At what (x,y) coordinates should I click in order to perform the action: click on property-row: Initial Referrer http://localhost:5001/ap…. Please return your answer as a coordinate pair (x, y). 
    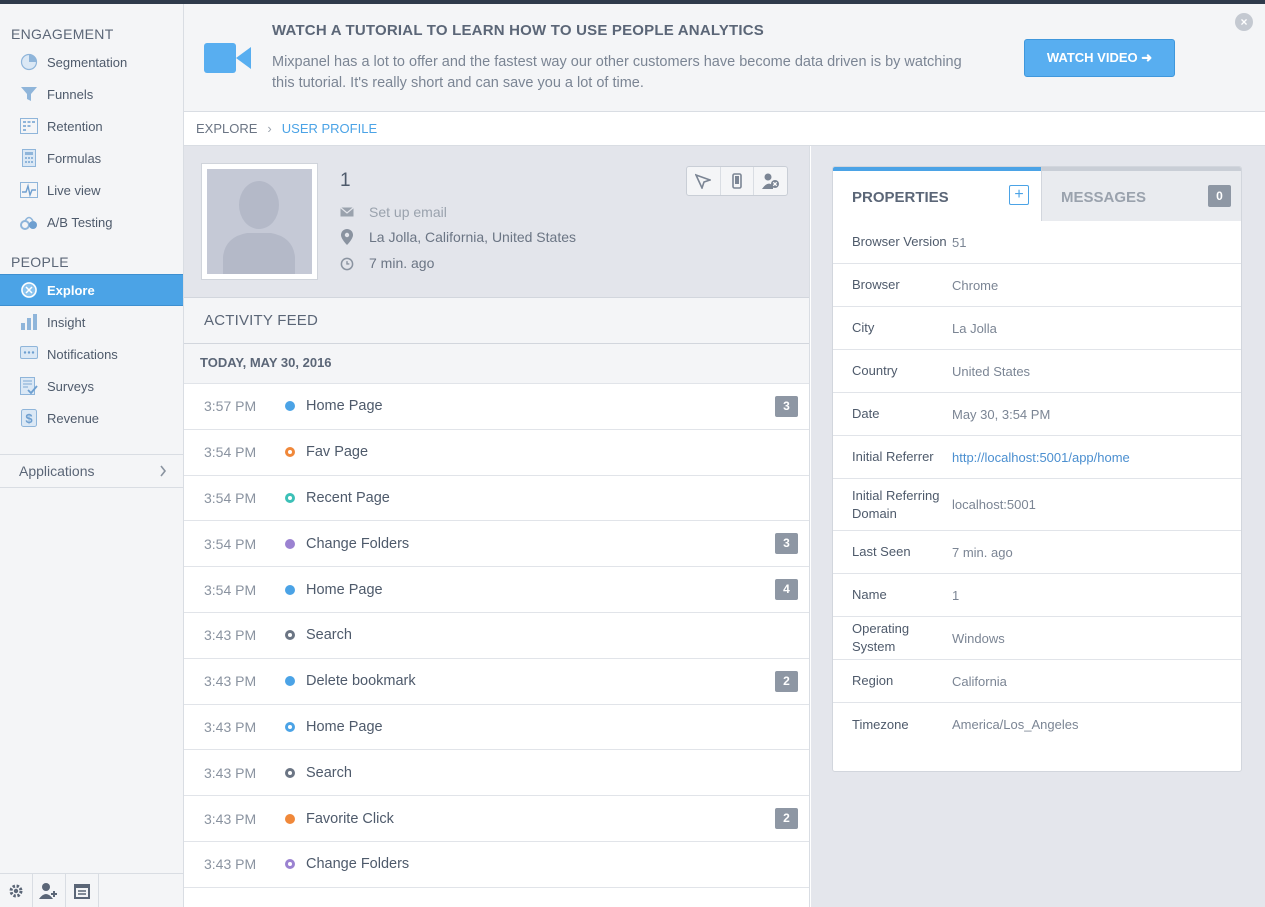
    Looking at the image, I should click on (1037, 457).